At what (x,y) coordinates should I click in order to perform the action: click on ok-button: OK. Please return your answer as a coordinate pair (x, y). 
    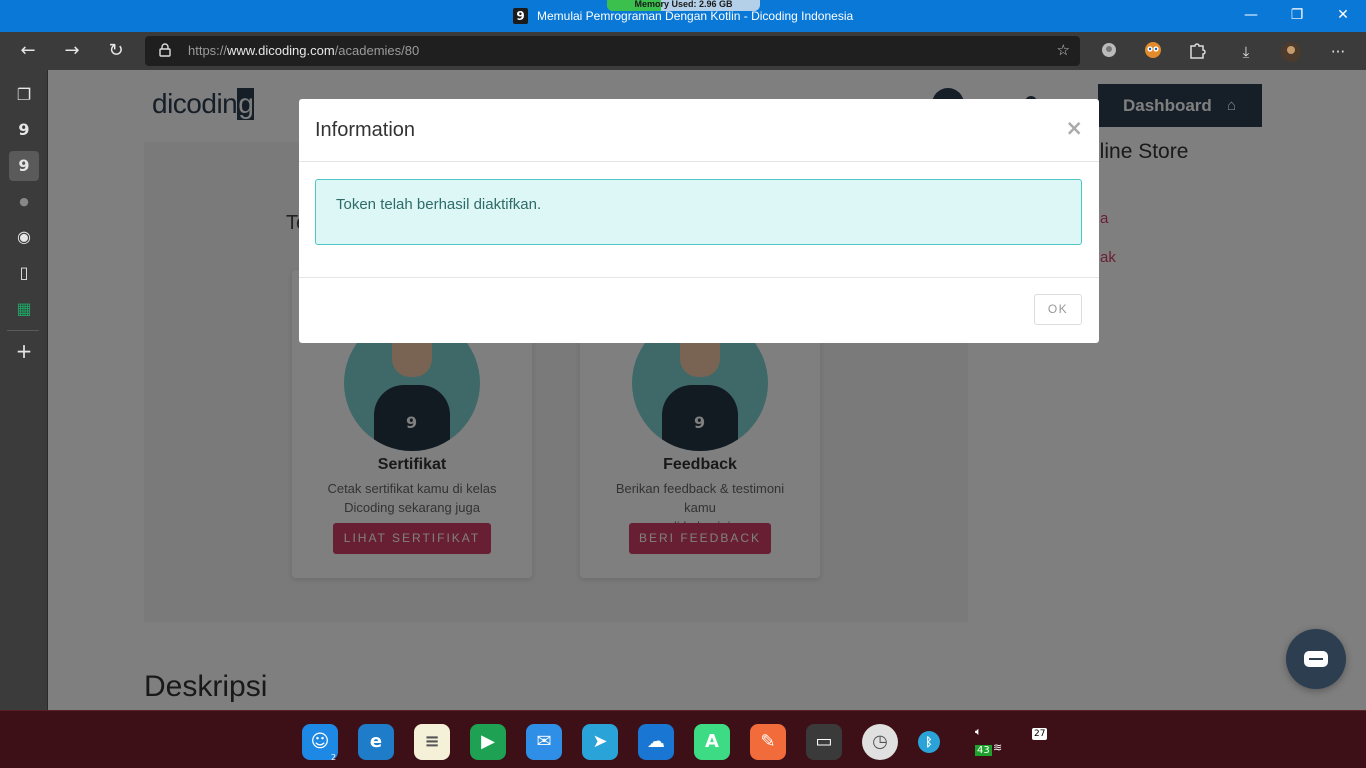
    Looking at the image, I should click on (1058, 309).